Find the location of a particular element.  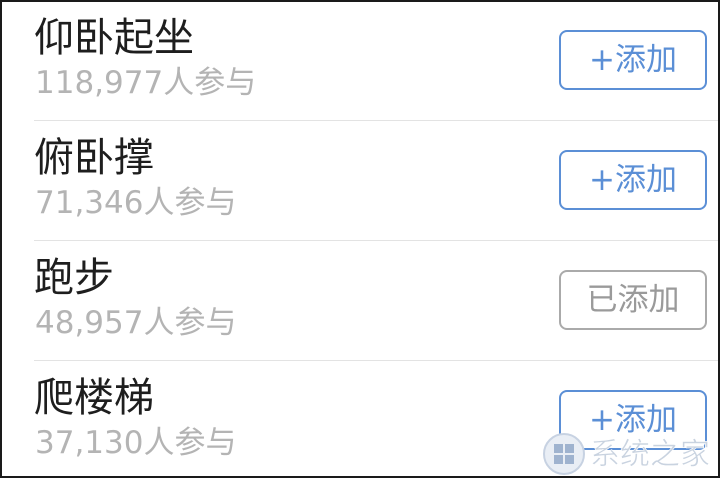

participant-count: 71,346人参与 is located at coordinates (136, 203).